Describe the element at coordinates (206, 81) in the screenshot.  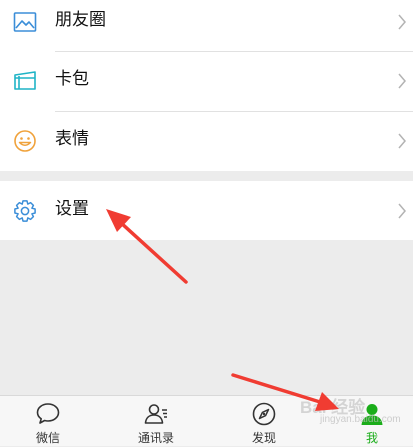
I see `menu-item-card-wallet: 卡包` at that location.